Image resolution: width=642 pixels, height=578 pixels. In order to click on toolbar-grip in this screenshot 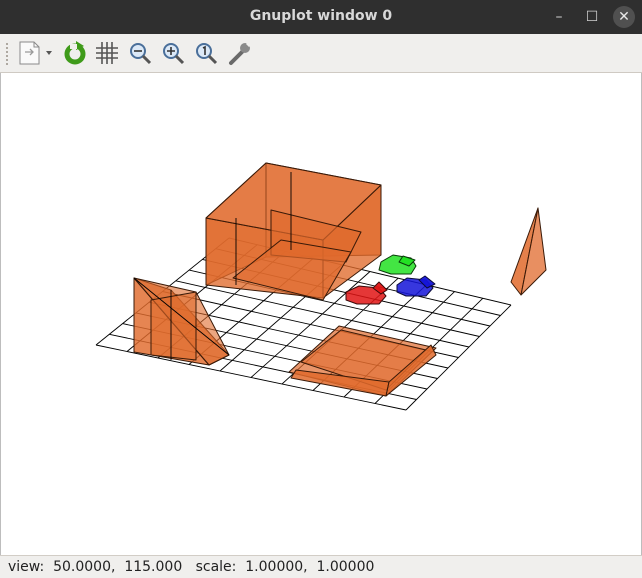, I will do `click(7, 54)`.